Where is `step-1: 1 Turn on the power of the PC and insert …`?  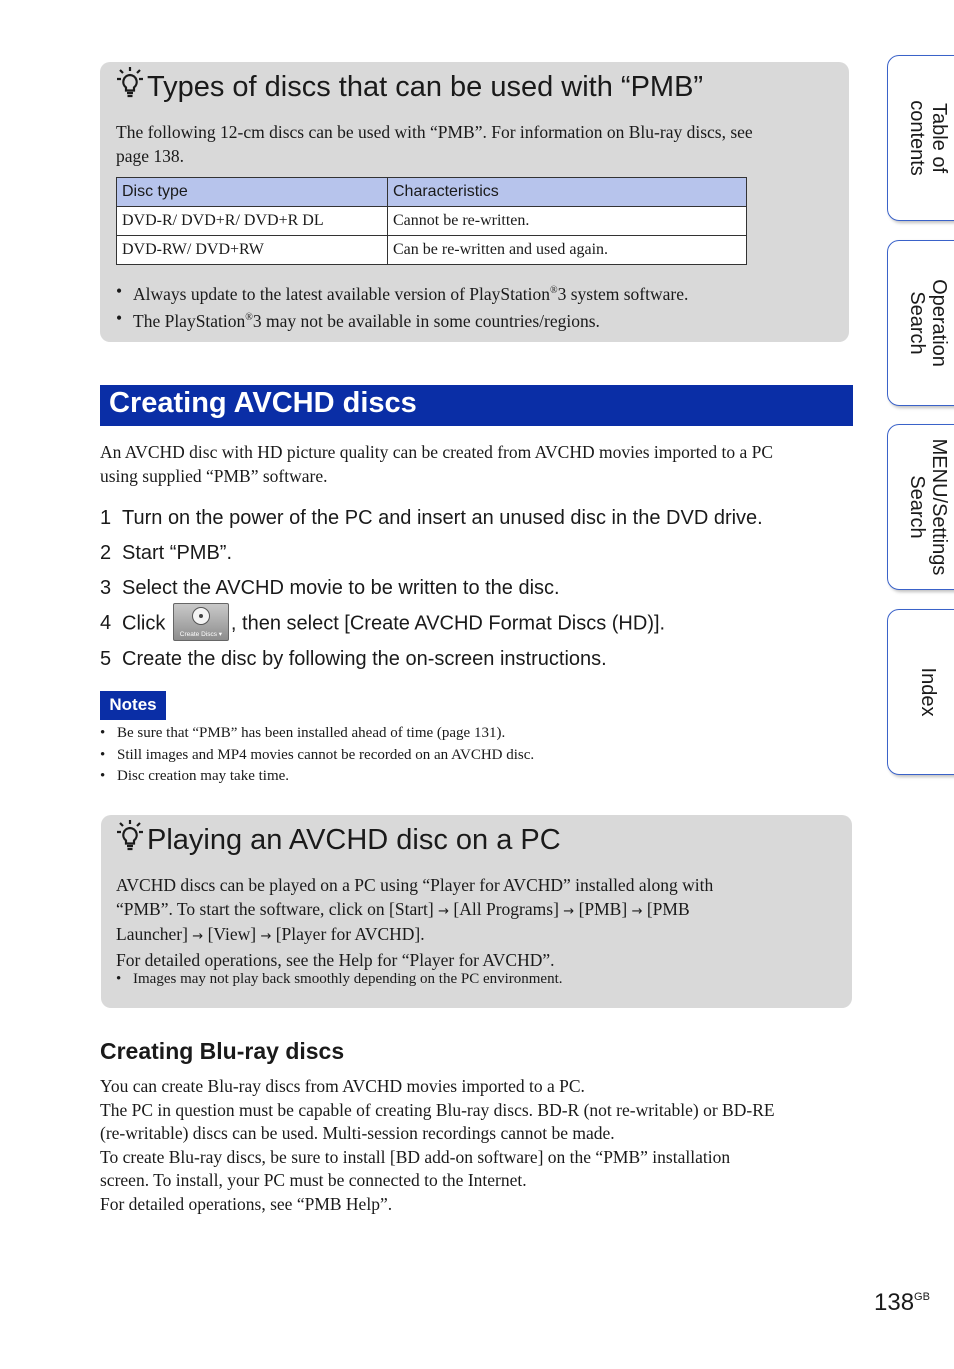
step-1: 1 Turn on the power of the PC and insert … is located at coordinates (431, 518).